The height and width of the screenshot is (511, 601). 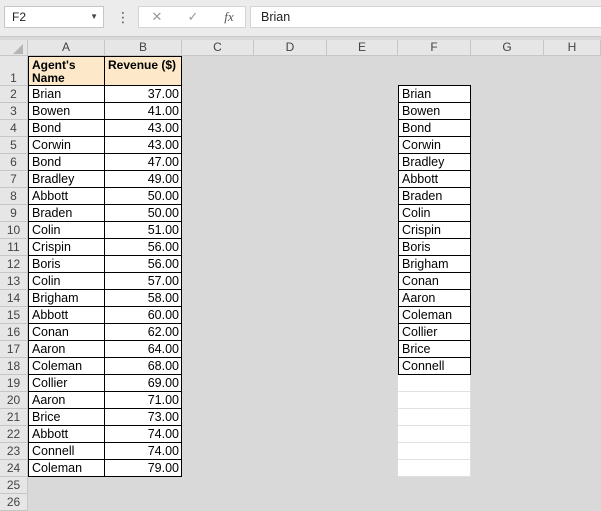 I want to click on cell-unique-name: Boris, so click(x=434, y=247).